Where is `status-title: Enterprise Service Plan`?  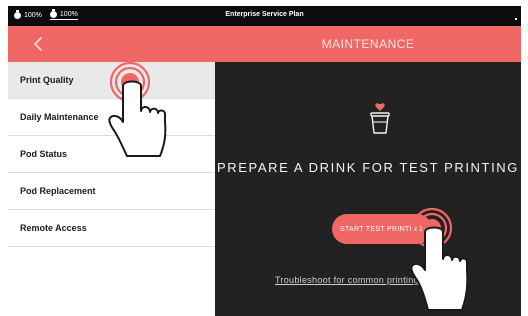 status-title: Enterprise Service Plan is located at coordinates (264, 14).